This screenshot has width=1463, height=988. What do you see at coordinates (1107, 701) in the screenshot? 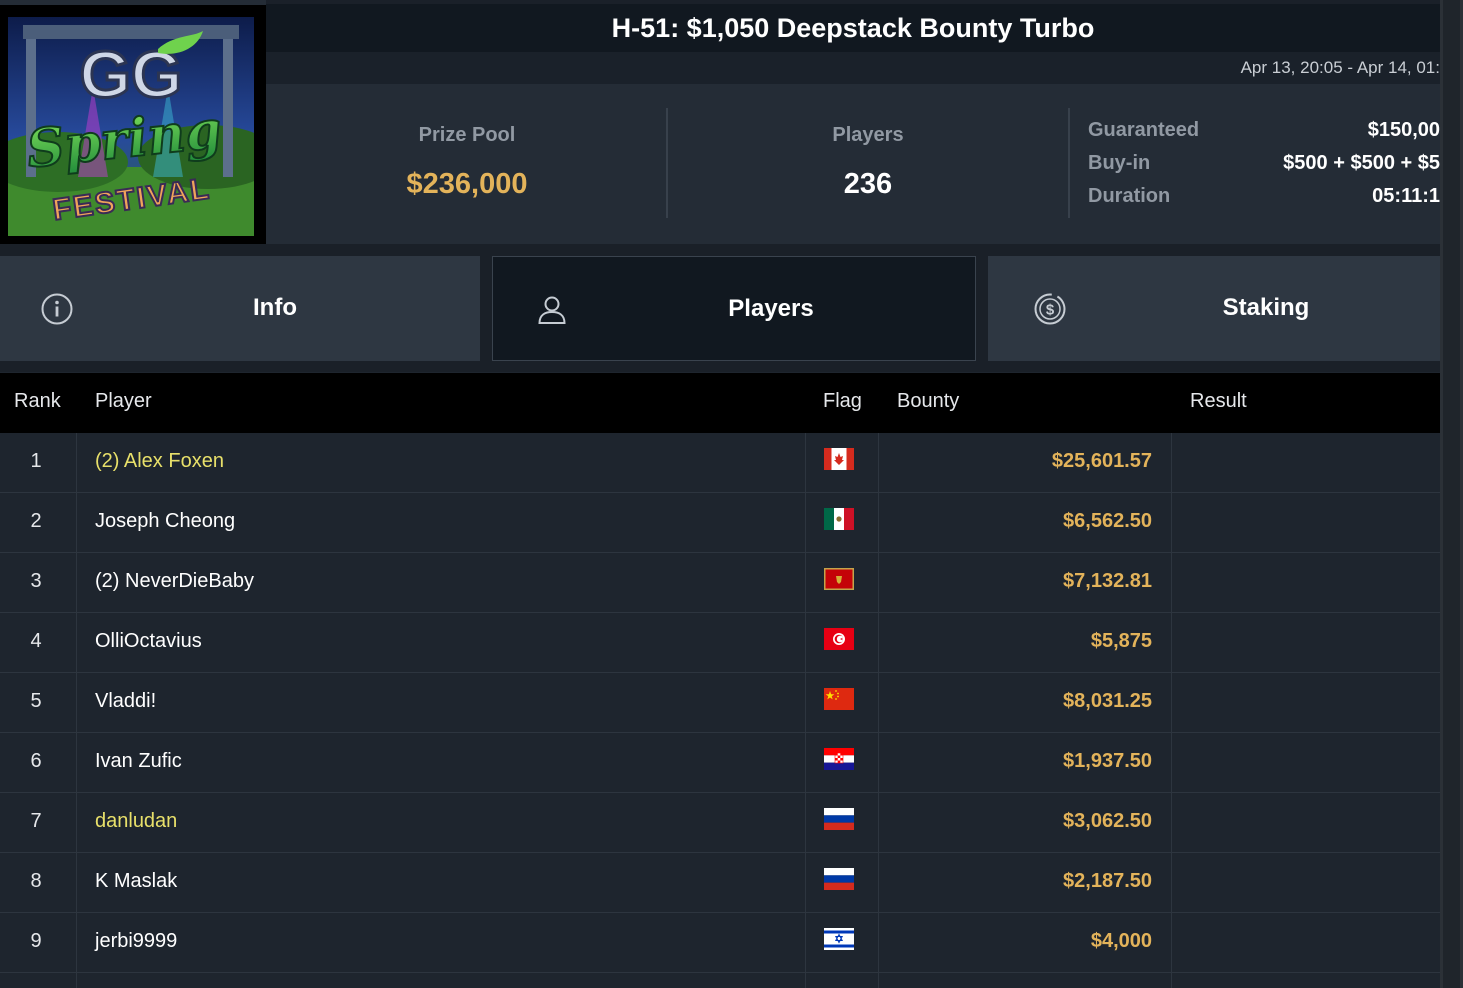
I see `bounty-cell: $8,031.25` at bounding box center [1107, 701].